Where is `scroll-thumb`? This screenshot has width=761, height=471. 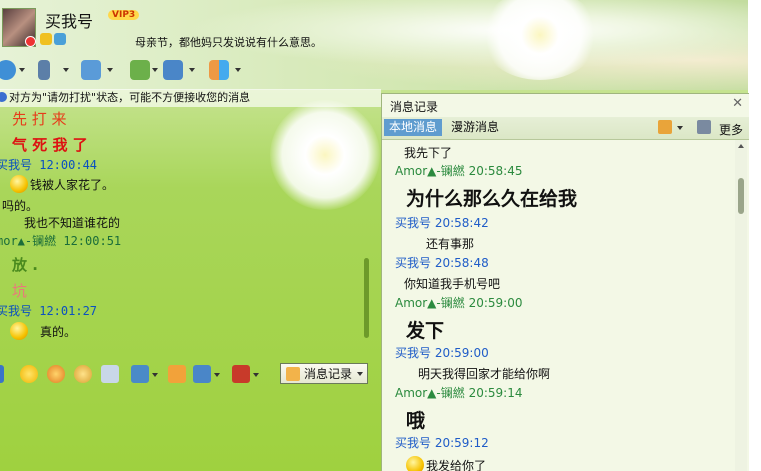 scroll-thumb is located at coordinates (741, 196).